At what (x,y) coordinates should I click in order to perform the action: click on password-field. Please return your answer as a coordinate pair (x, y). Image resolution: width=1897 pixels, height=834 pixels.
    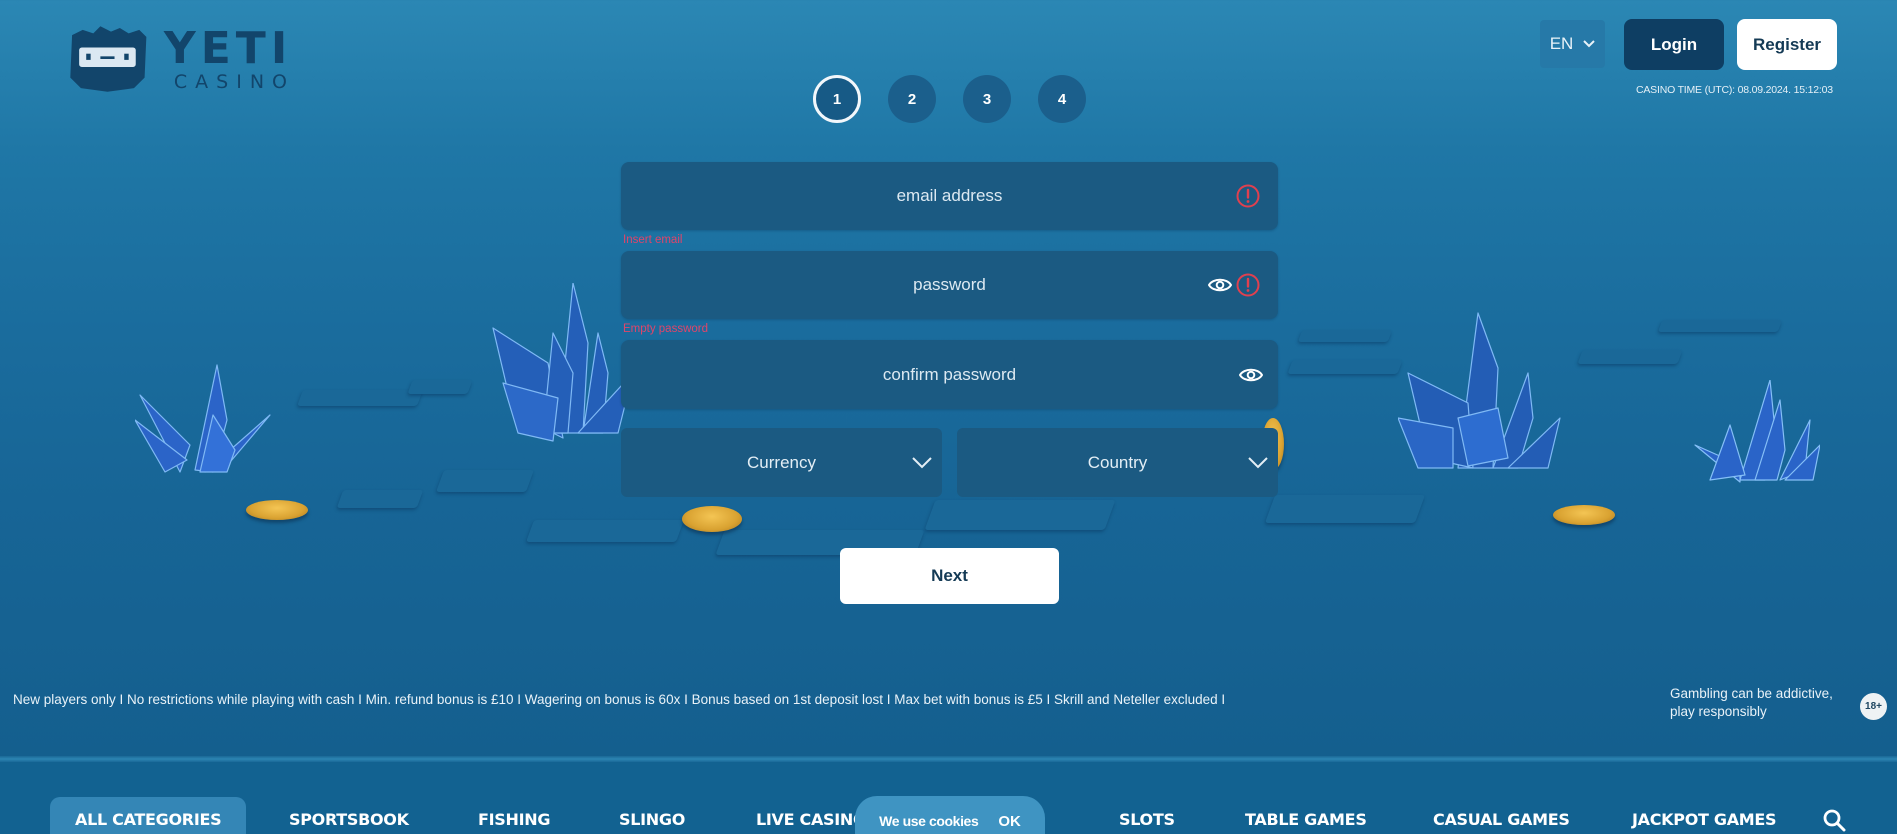
    Looking at the image, I should click on (949, 285).